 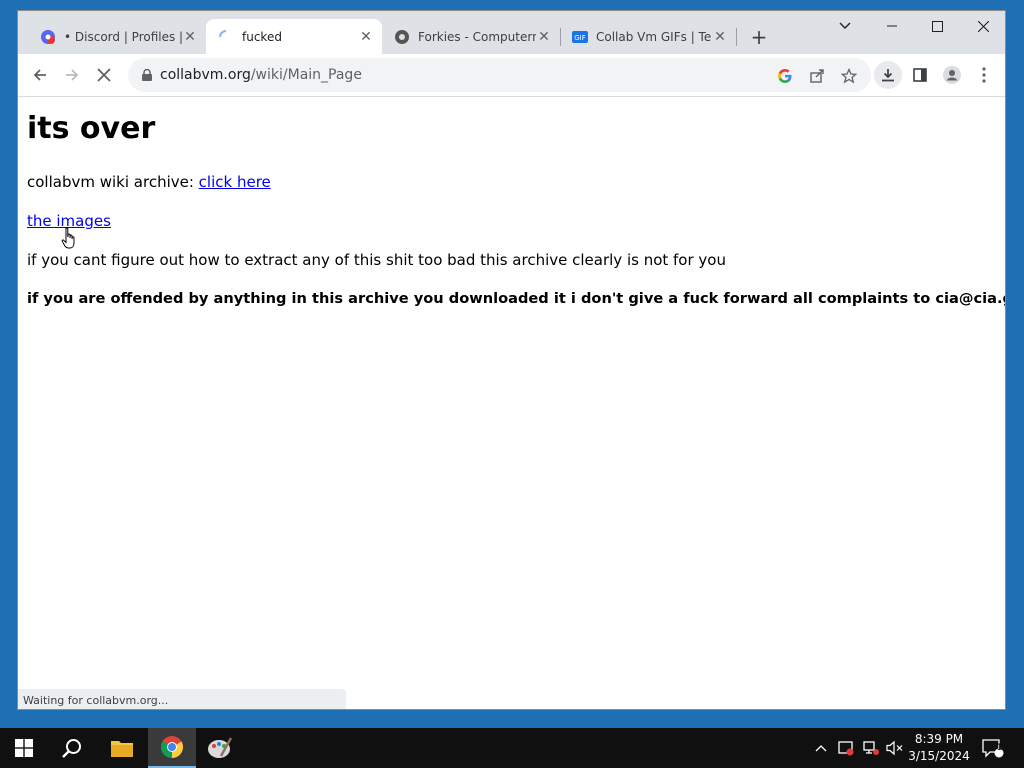 I want to click on notification-center-button: 1, so click(x=993, y=748).